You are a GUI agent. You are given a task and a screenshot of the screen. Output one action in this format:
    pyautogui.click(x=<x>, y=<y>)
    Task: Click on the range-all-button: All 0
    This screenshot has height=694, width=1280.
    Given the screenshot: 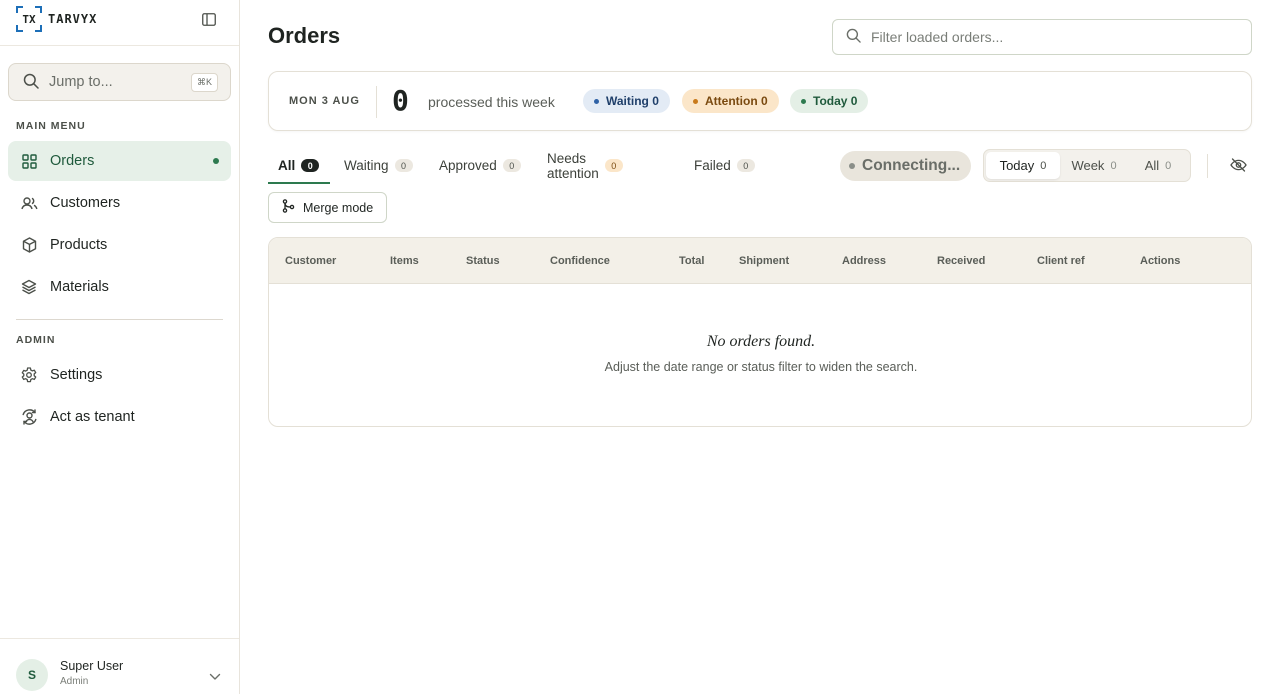 What is the action you would take?
    pyautogui.click(x=1158, y=165)
    